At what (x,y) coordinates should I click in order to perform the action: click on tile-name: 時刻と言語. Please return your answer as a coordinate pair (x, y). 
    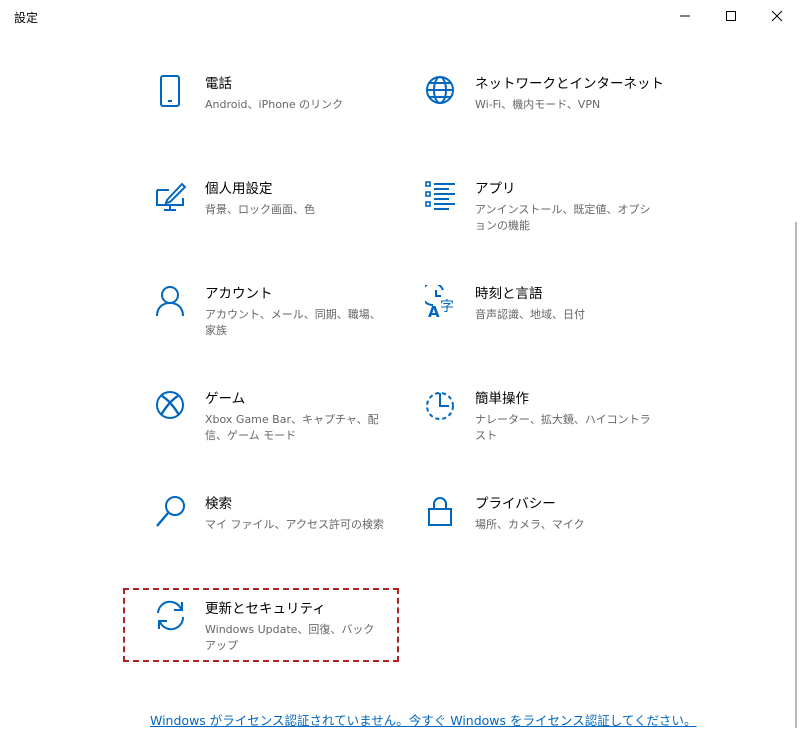
    Looking at the image, I should click on (509, 294).